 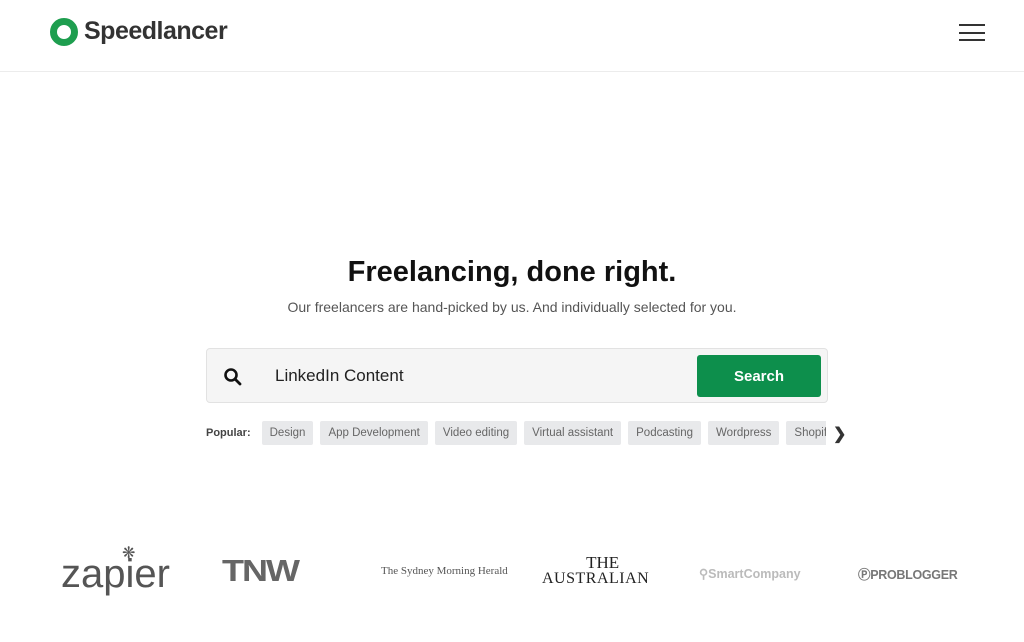 I want to click on logo-smh: The Sydney Morning Herald, so click(x=444, y=571).